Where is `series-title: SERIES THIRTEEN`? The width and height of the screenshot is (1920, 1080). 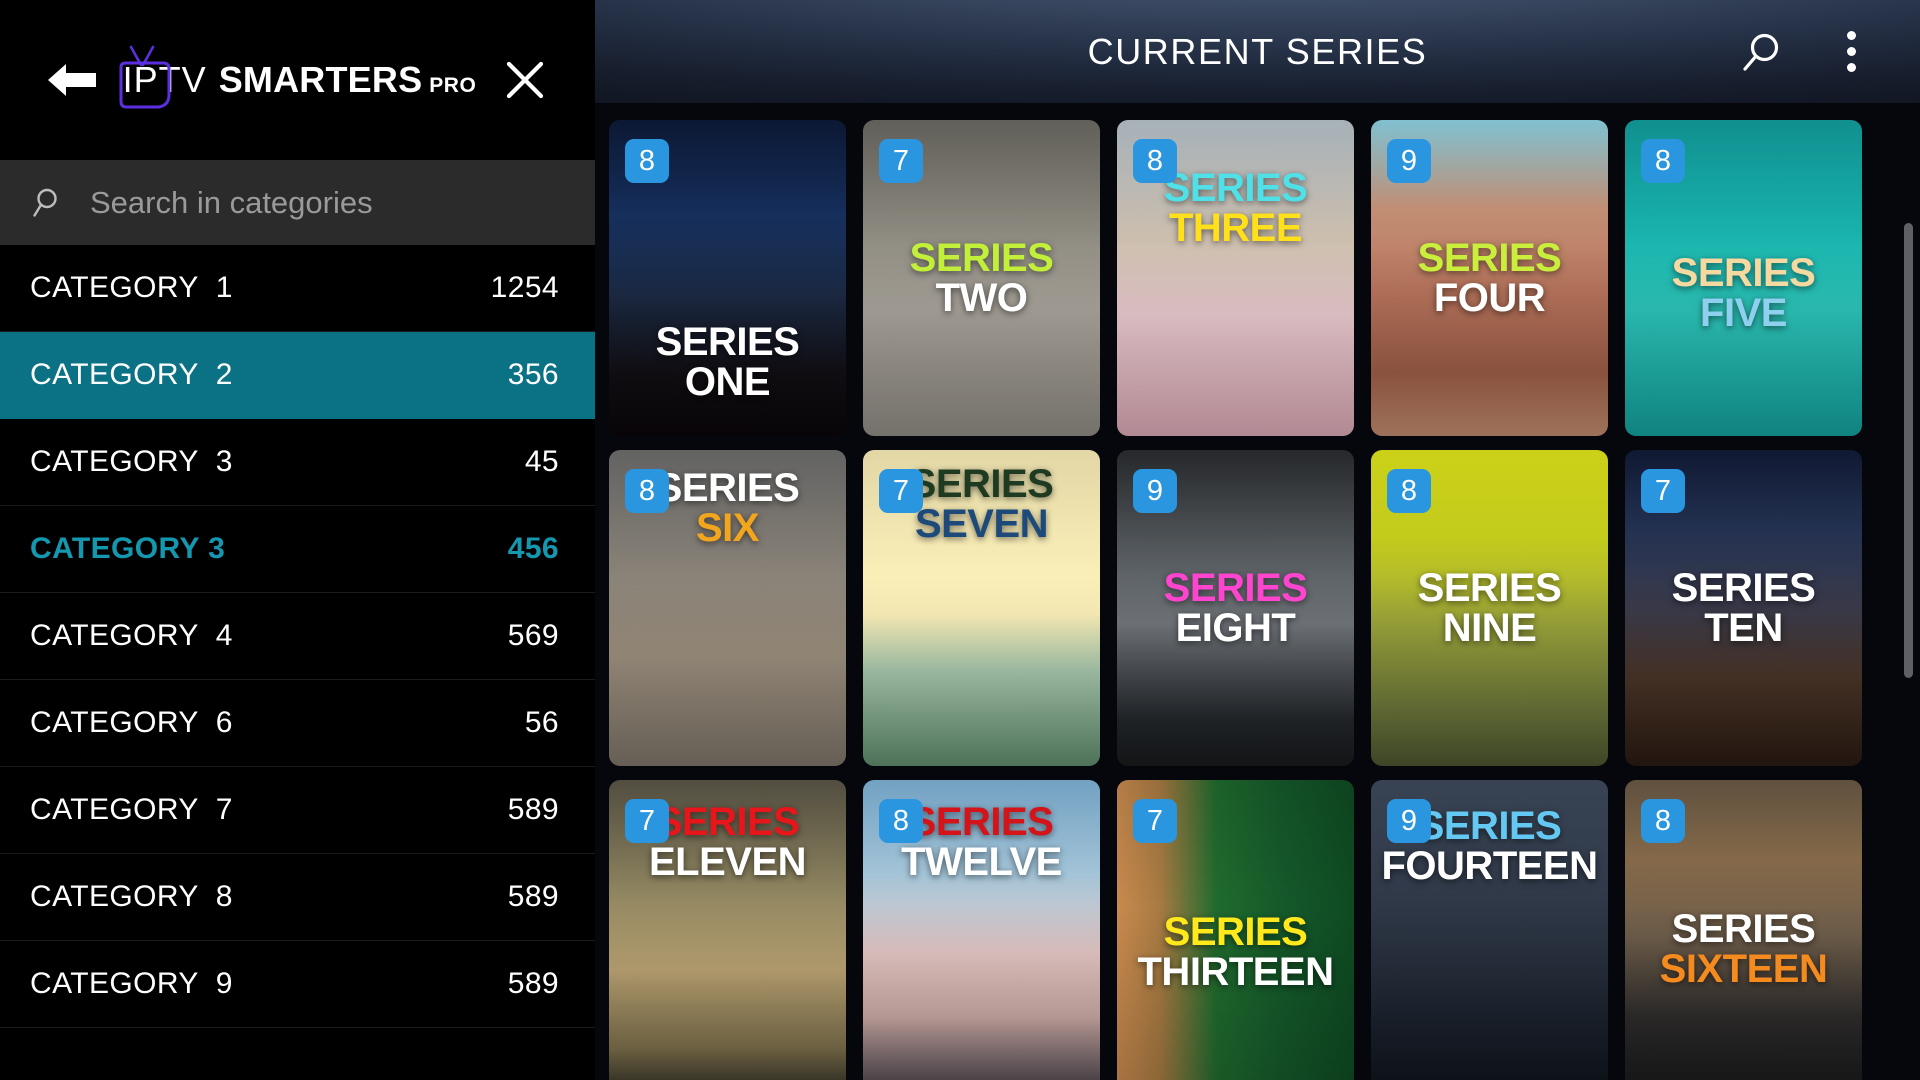 series-title: SERIES THIRTEEN is located at coordinates (1235, 938).